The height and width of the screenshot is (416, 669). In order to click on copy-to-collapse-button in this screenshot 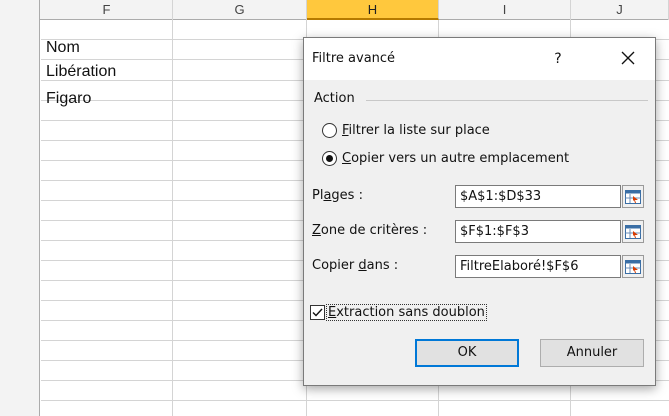, I will do `click(633, 266)`.